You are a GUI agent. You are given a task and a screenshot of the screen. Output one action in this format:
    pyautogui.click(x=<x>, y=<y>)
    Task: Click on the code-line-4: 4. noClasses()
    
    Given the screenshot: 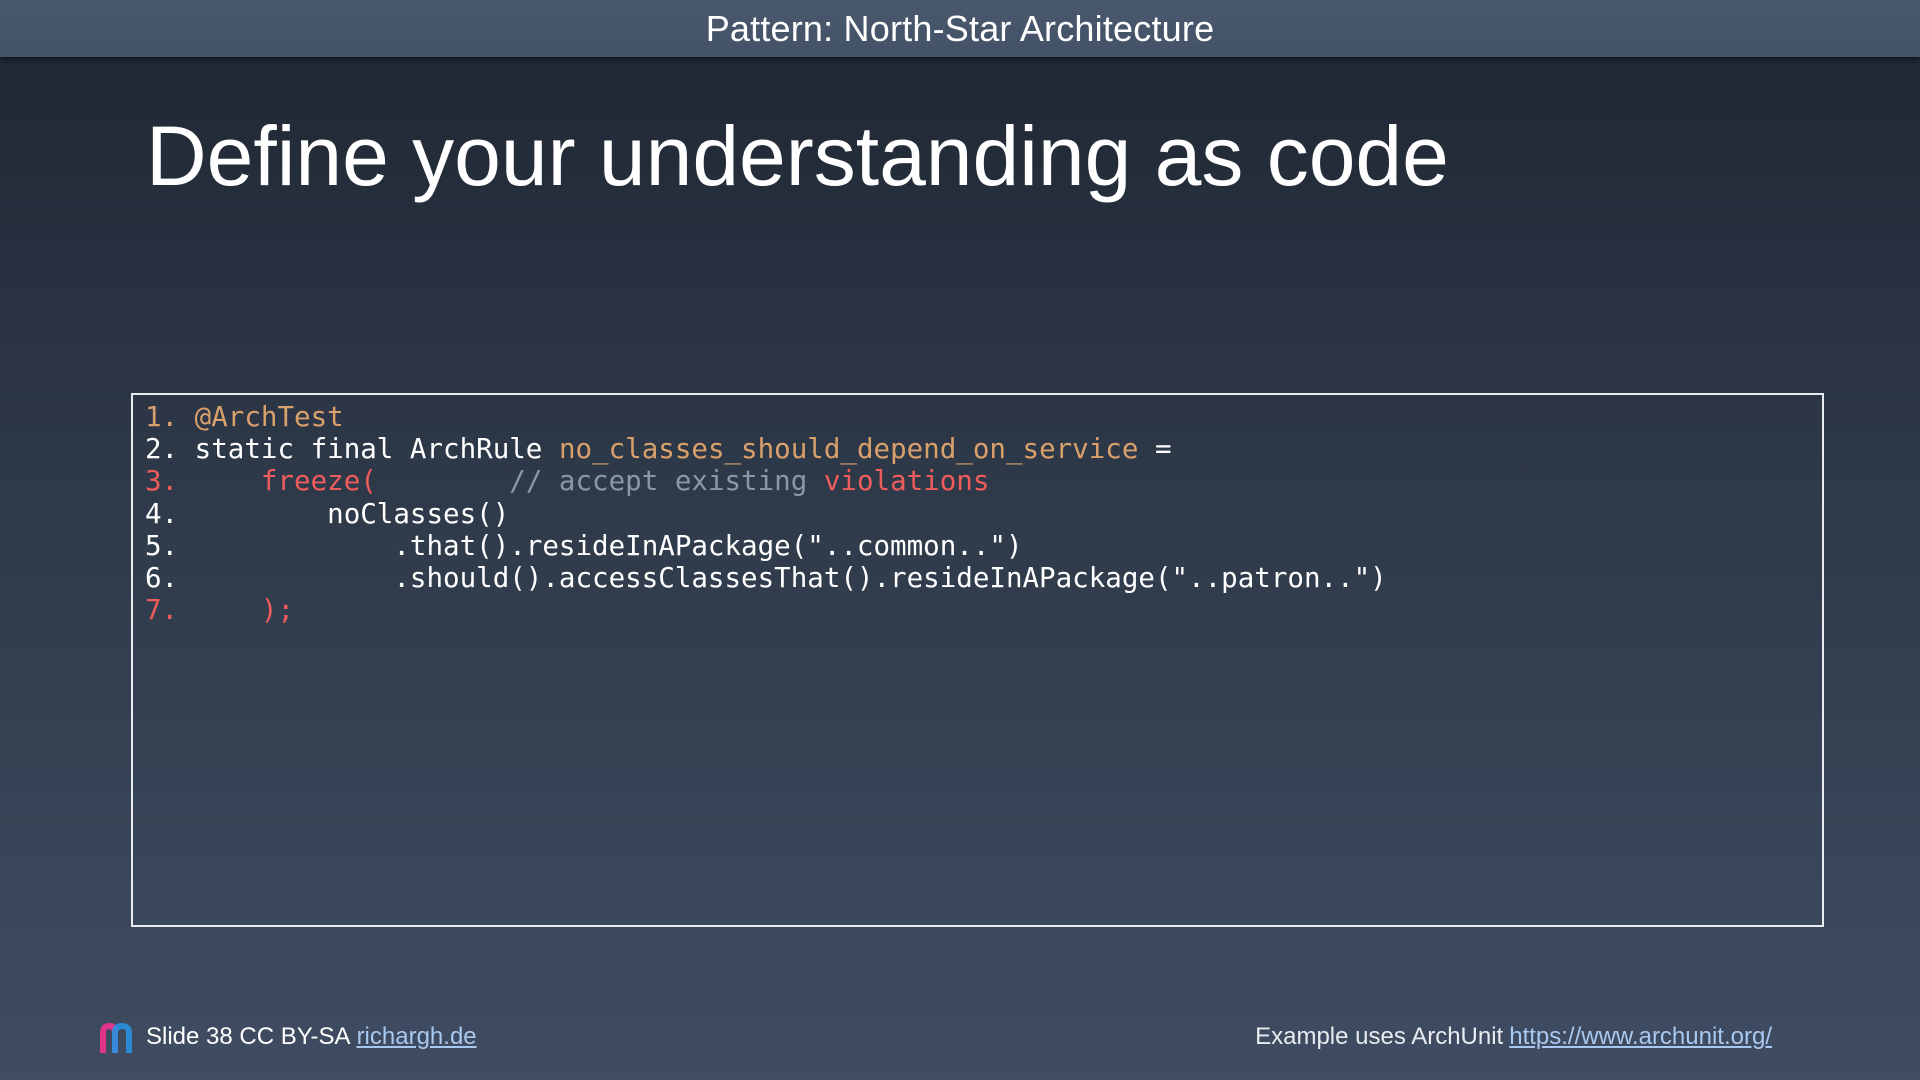 What is the action you would take?
    pyautogui.click(x=977, y=514)
    